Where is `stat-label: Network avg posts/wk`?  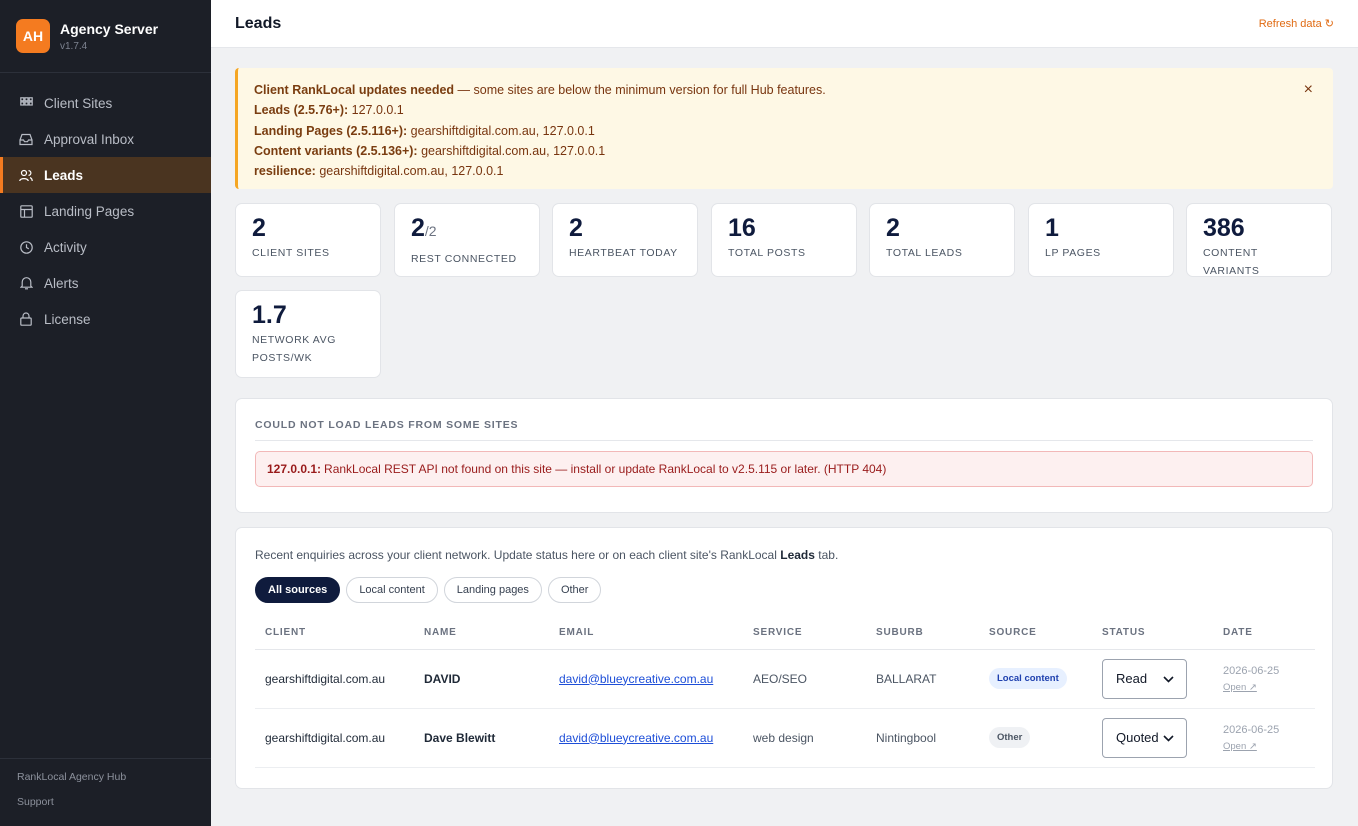
stat-label: Network avg posts/wk is located at coordinates (294, 349).